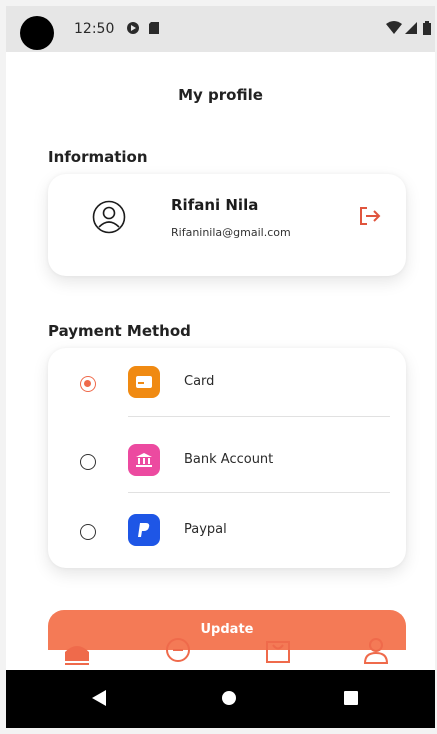 The image size is (437, 734). Describe the element at coordinates (220, 699) in the screenshot. I see `system-nav-bar` at that location.